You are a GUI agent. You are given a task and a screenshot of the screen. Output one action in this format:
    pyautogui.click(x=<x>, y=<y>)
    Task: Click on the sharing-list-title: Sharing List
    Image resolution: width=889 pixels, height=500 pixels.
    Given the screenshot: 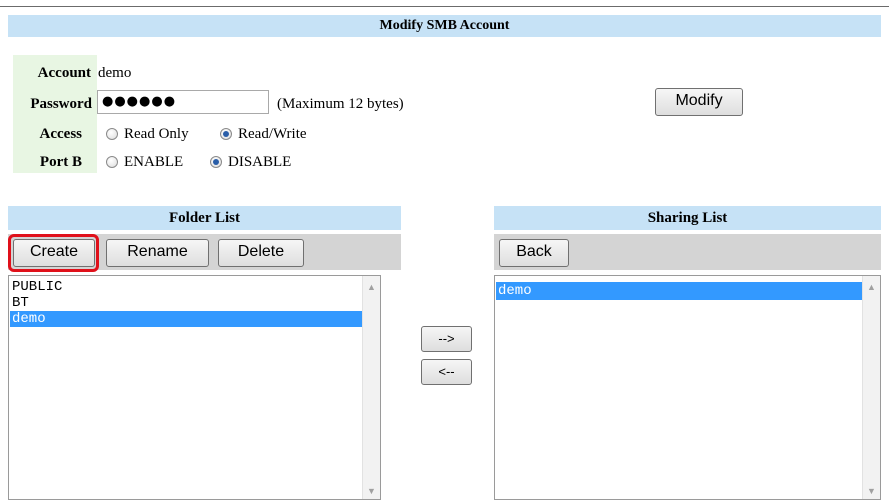 What is the action you would take?
    pyautogui.click(x=687, y=218)
    